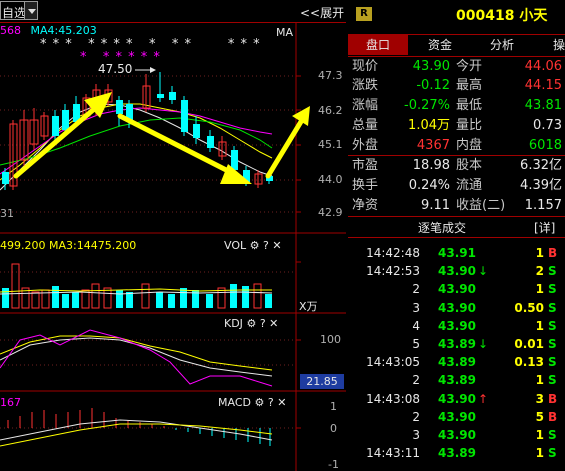 The image size is (565, 471). I want to click on quote-value: 6018, so click(545, 145).